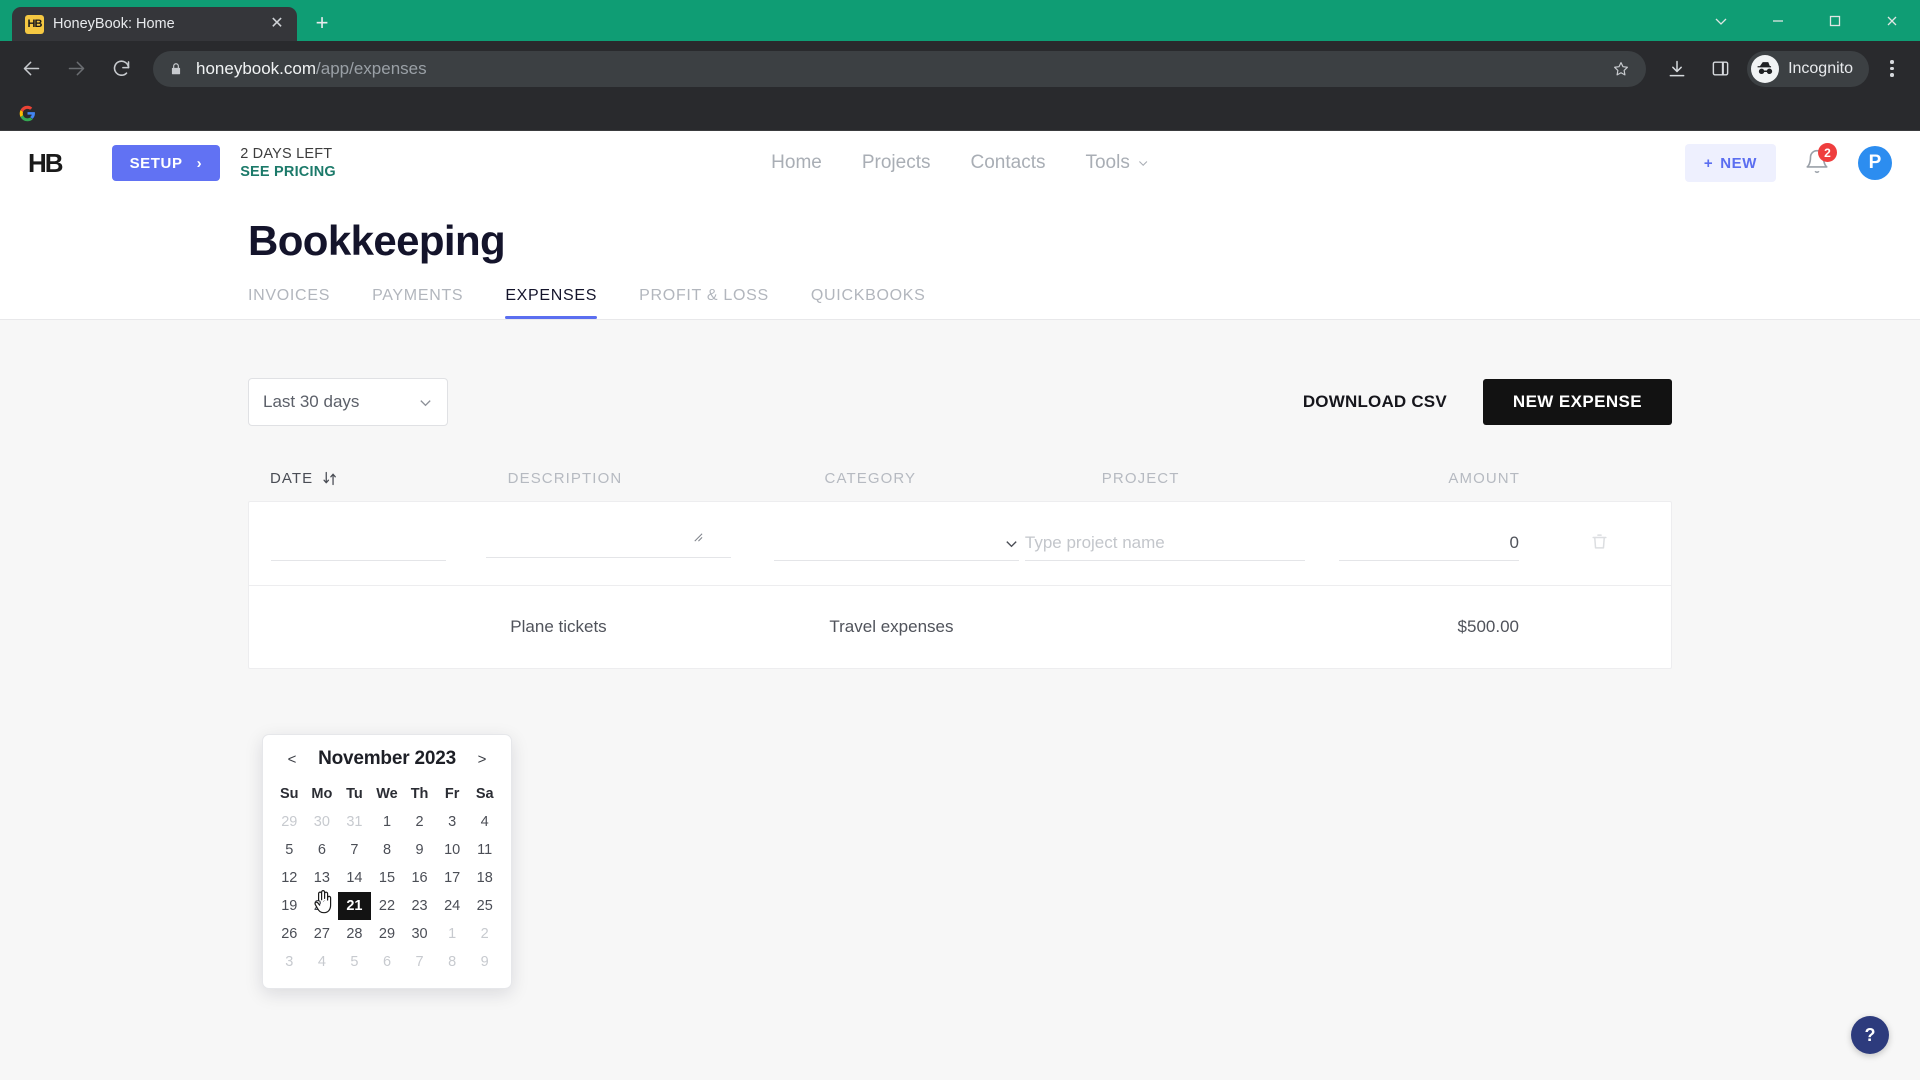 The image size is (1920, 1080). I want to click on cell-description: Plane tickets, so click(558, 626).